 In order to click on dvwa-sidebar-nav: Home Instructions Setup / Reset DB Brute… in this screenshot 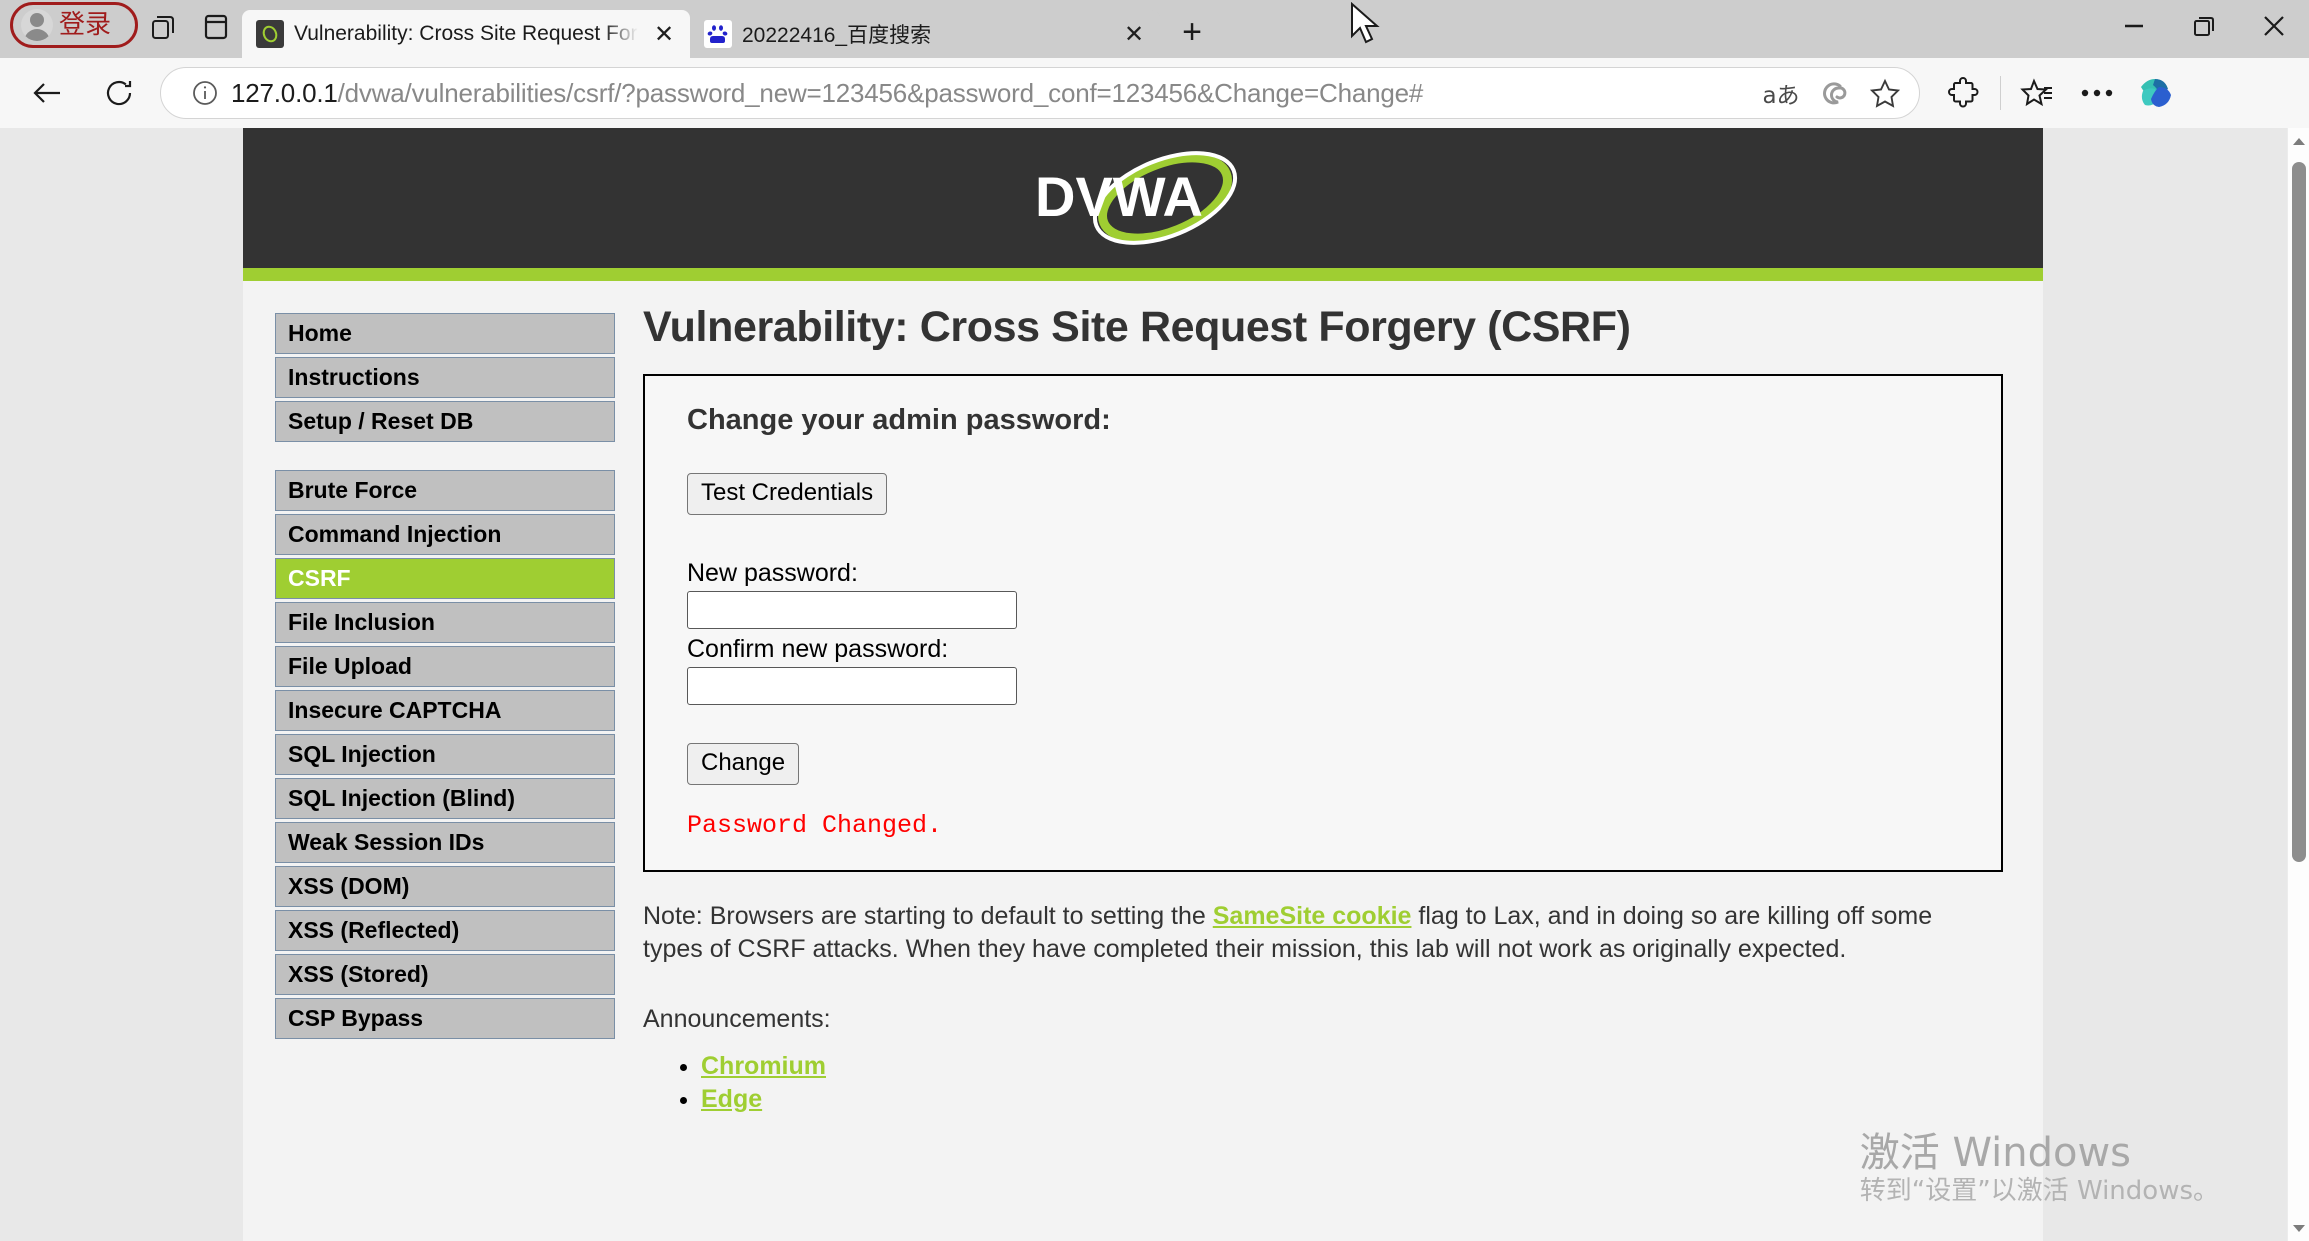, I will do `click(443, 661)`.